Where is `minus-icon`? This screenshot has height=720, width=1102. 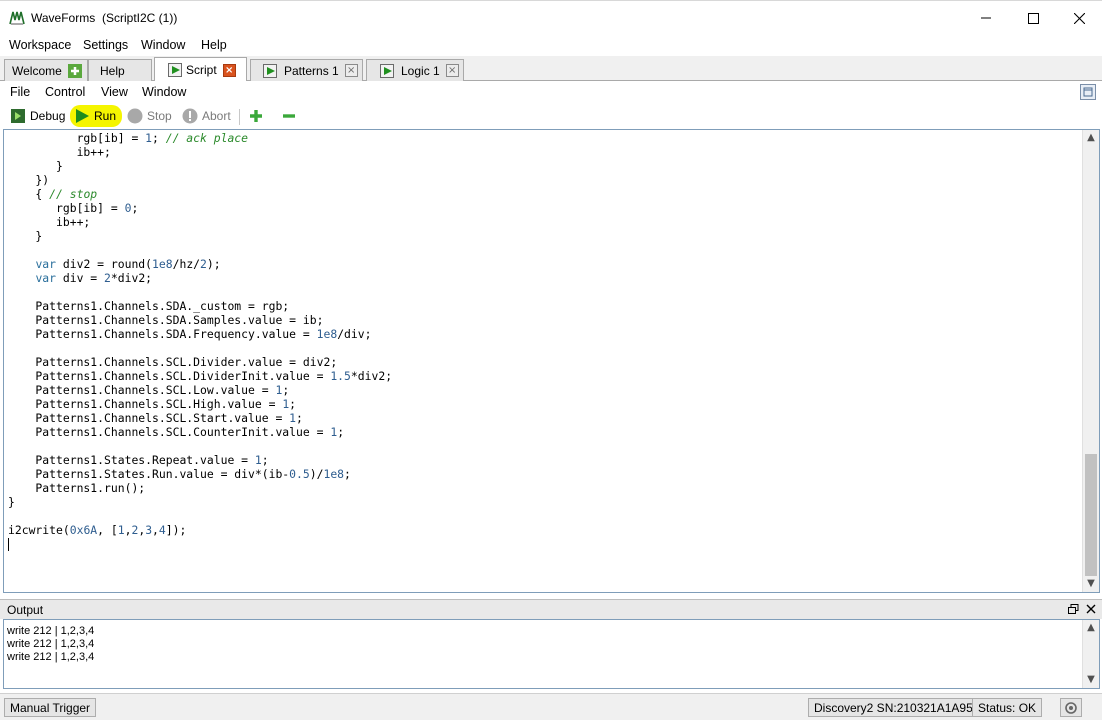
minus-icon is located at coordinates (289, 116).